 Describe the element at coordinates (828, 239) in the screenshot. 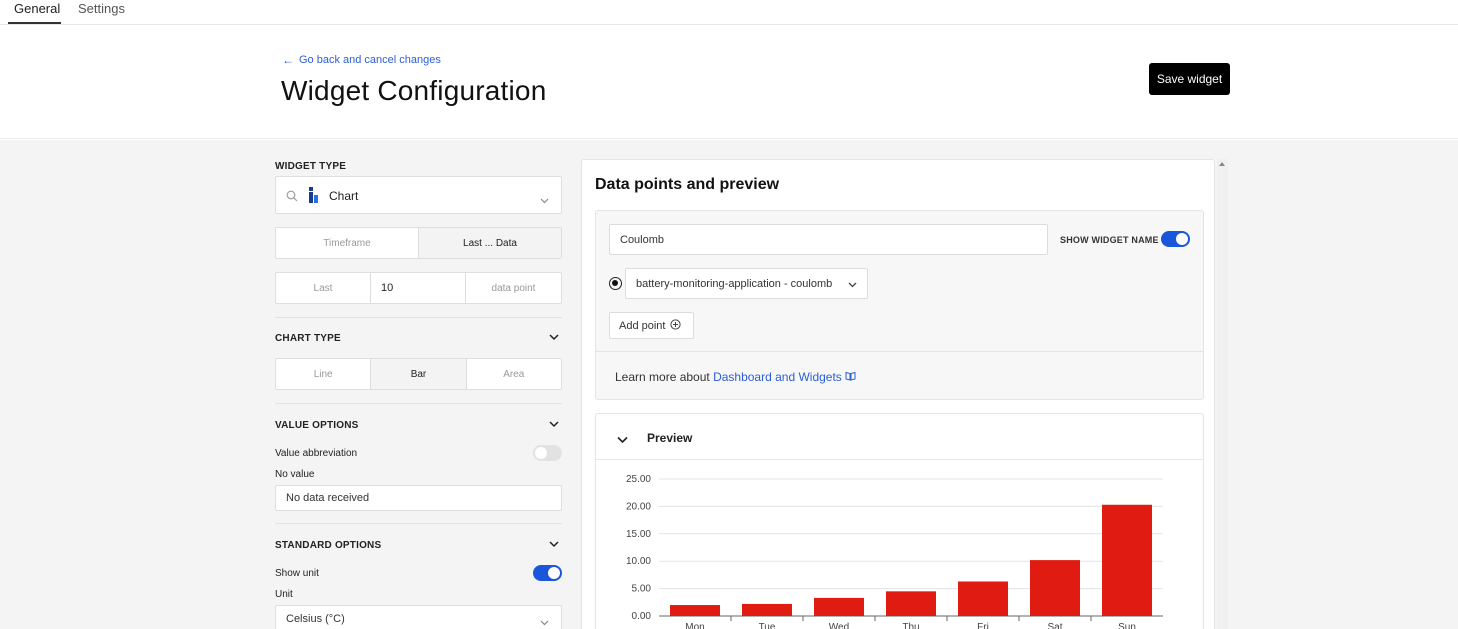

I see `widget-name-input: Coulomb` at that location.